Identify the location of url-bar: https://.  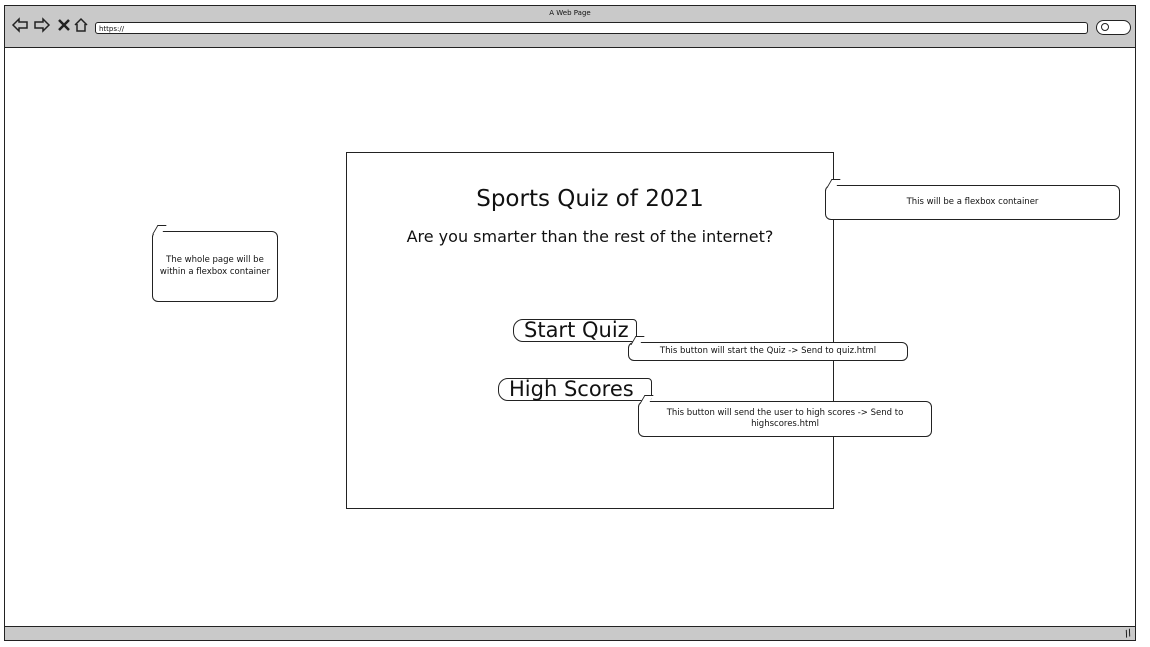
(591, 28).